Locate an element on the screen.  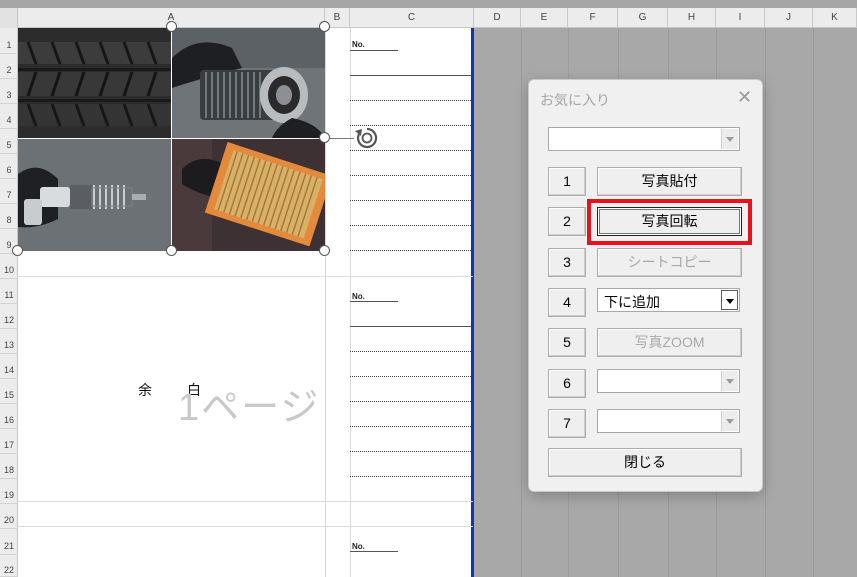
num-button-4: 4 is located at coordinates (567, 302).